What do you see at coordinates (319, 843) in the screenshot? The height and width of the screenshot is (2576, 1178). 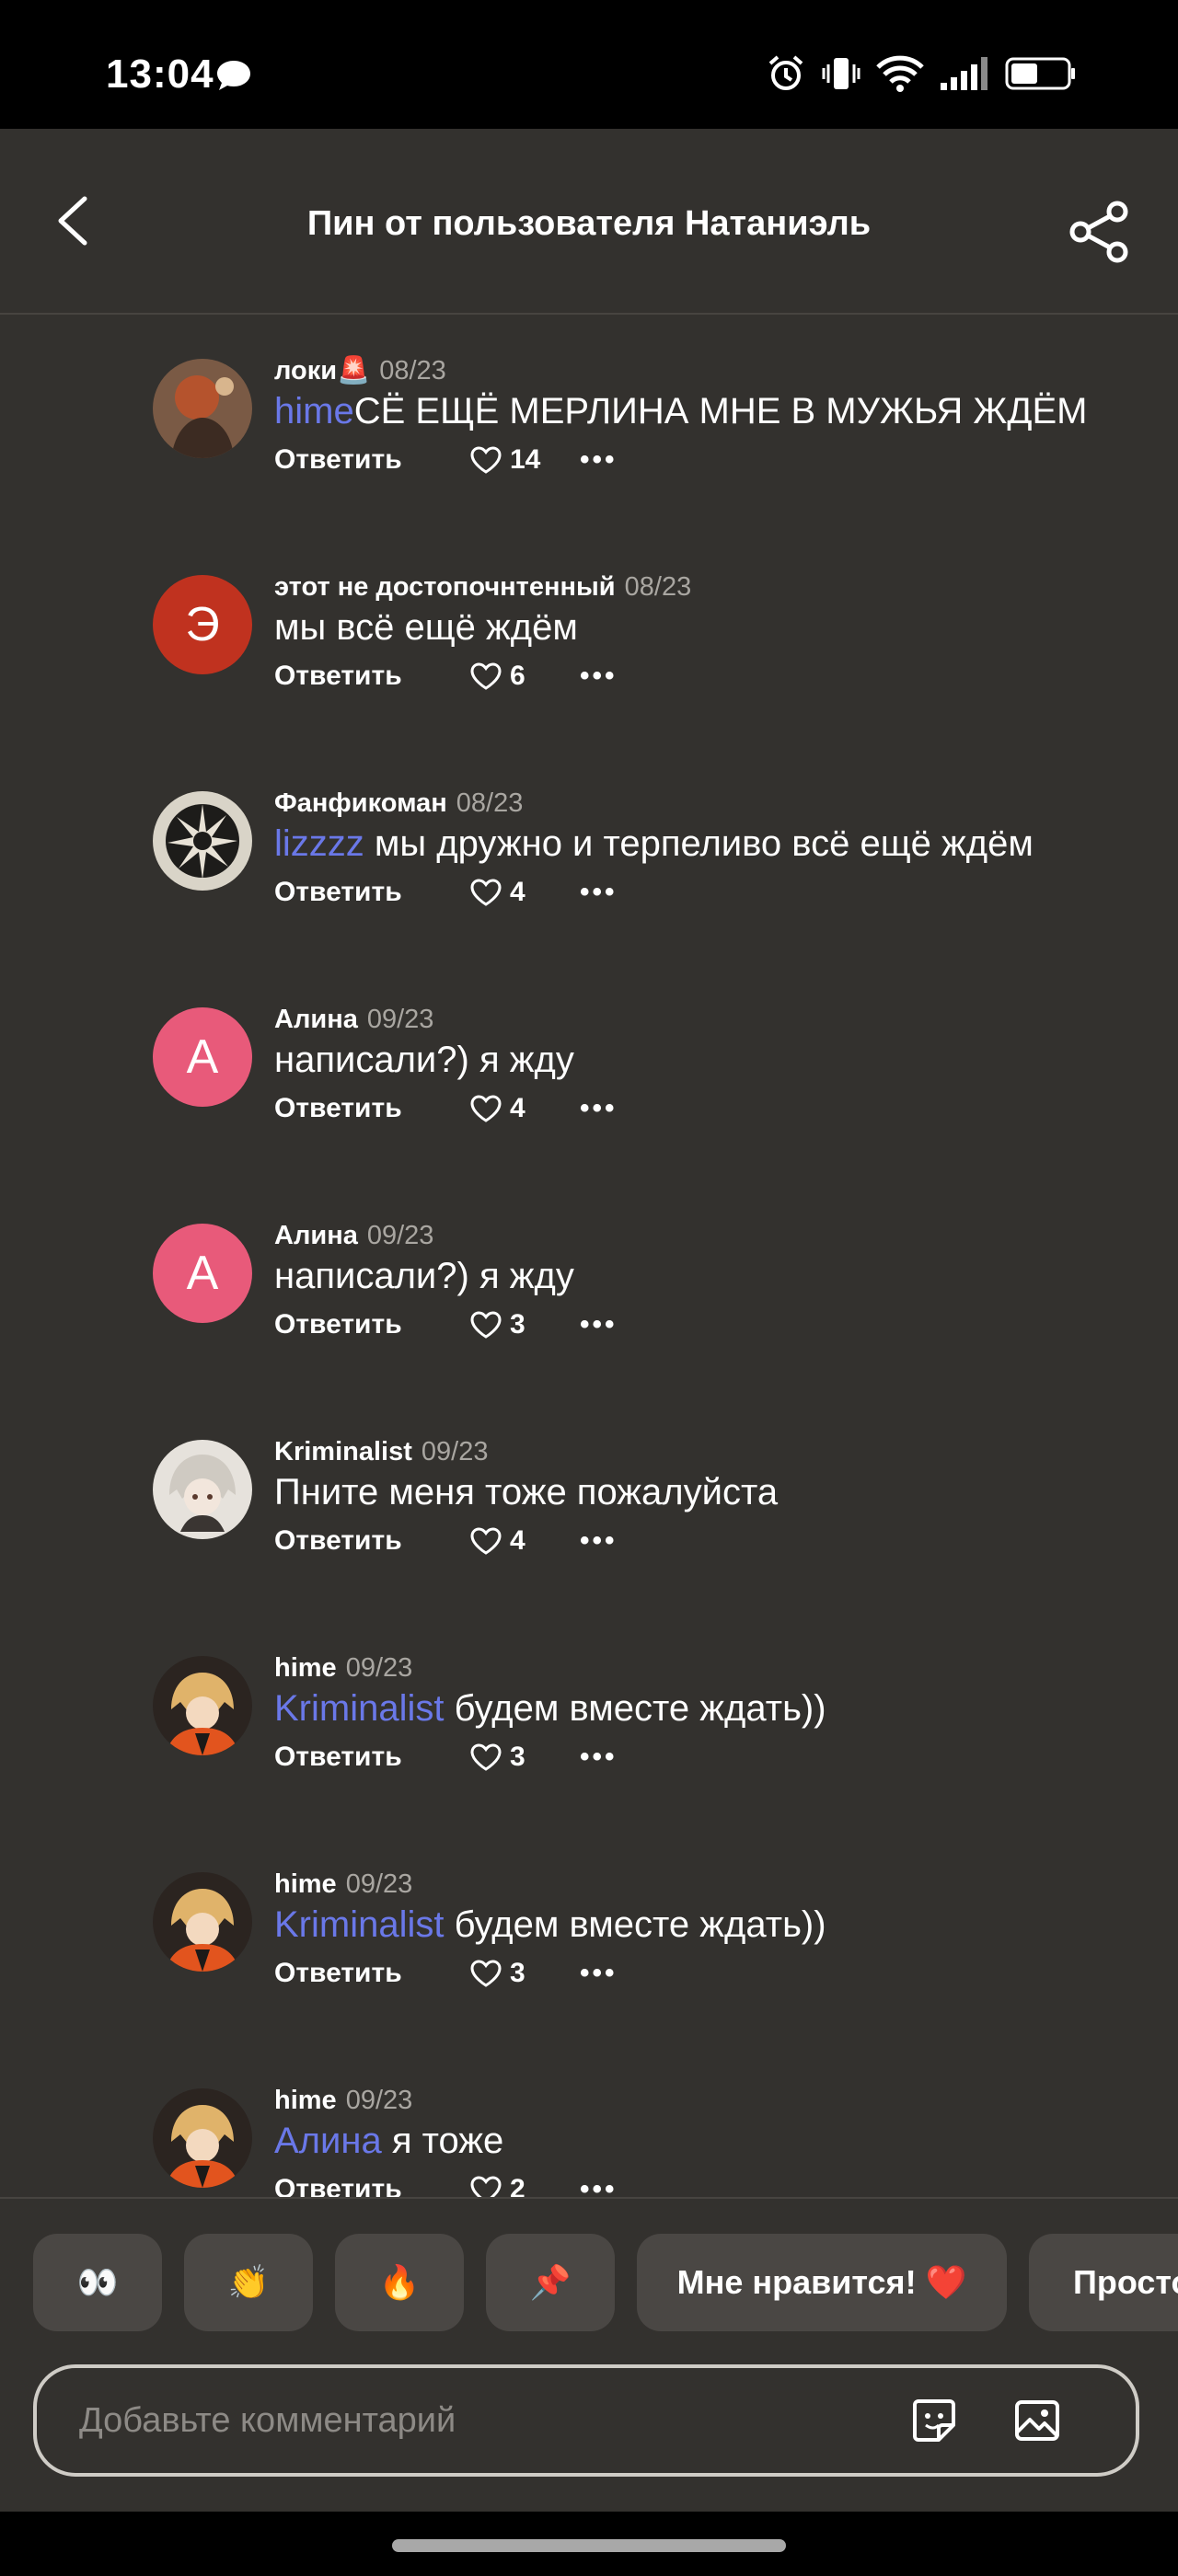 I see `mention-link: lizzzz` at bounding box center [319, 843].